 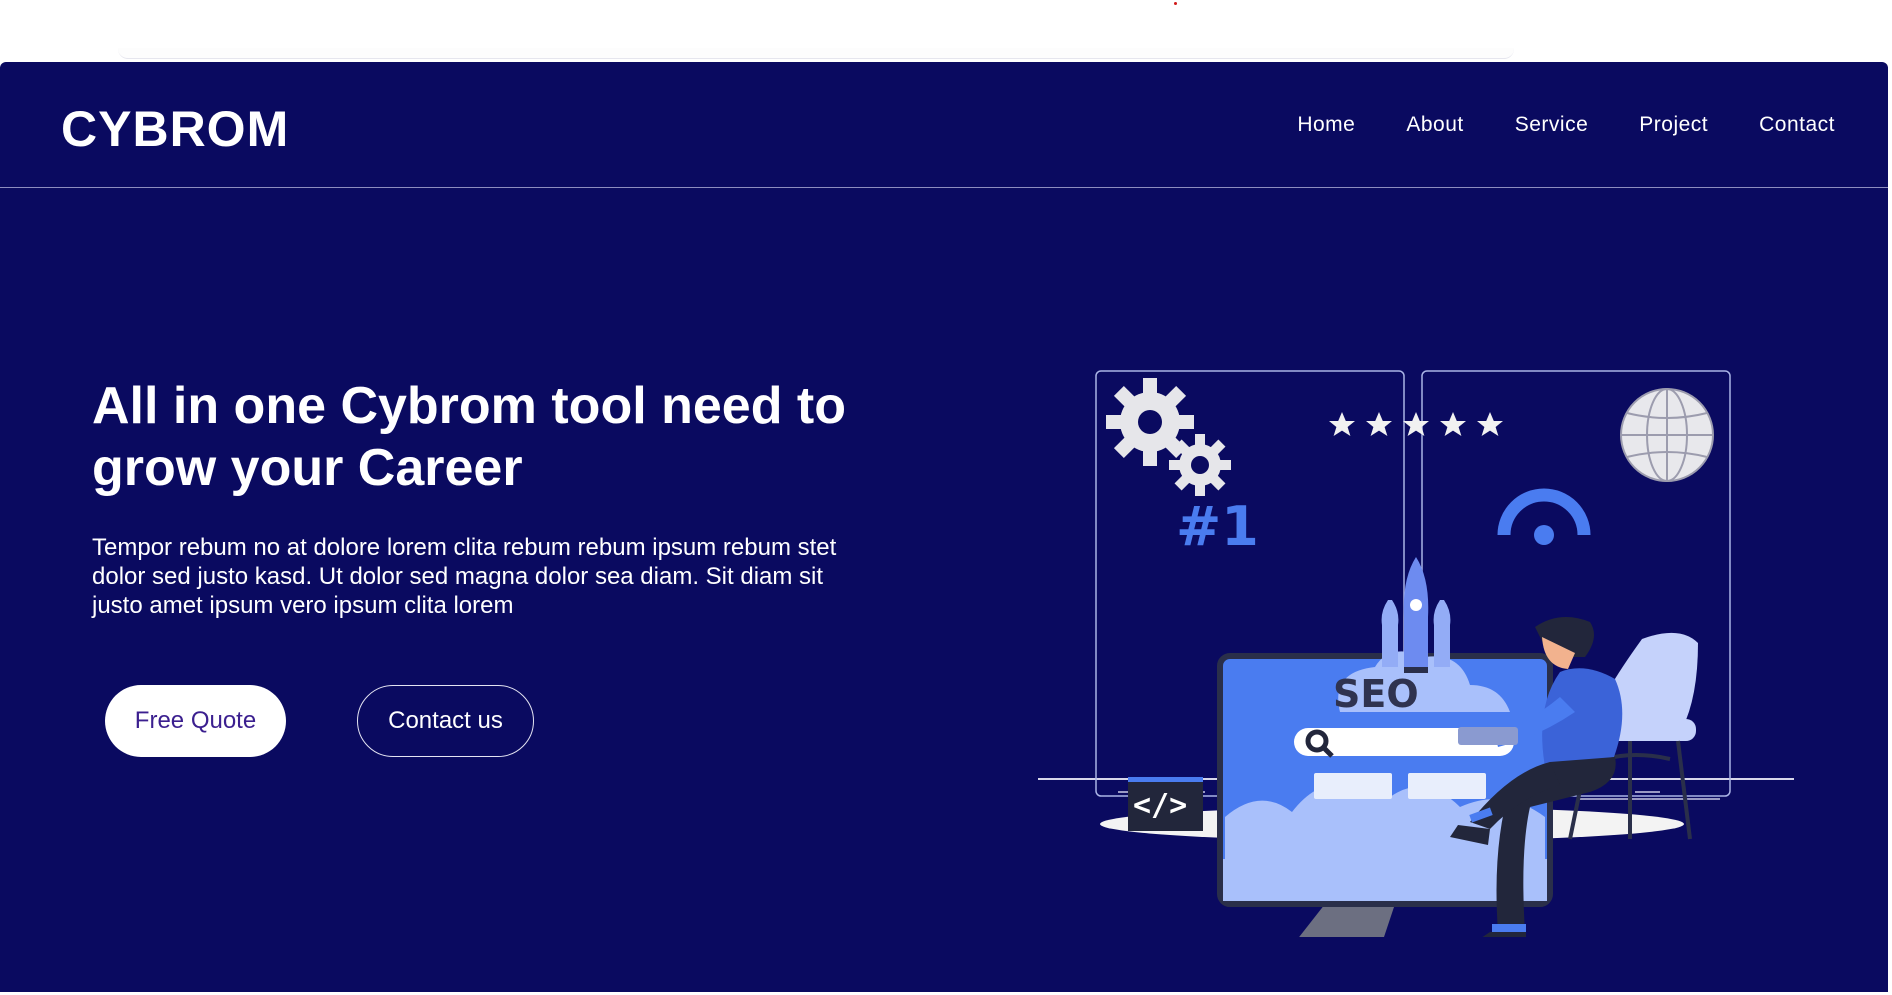 I want to click on nav-project: Project, so click(x=1673, y=125).